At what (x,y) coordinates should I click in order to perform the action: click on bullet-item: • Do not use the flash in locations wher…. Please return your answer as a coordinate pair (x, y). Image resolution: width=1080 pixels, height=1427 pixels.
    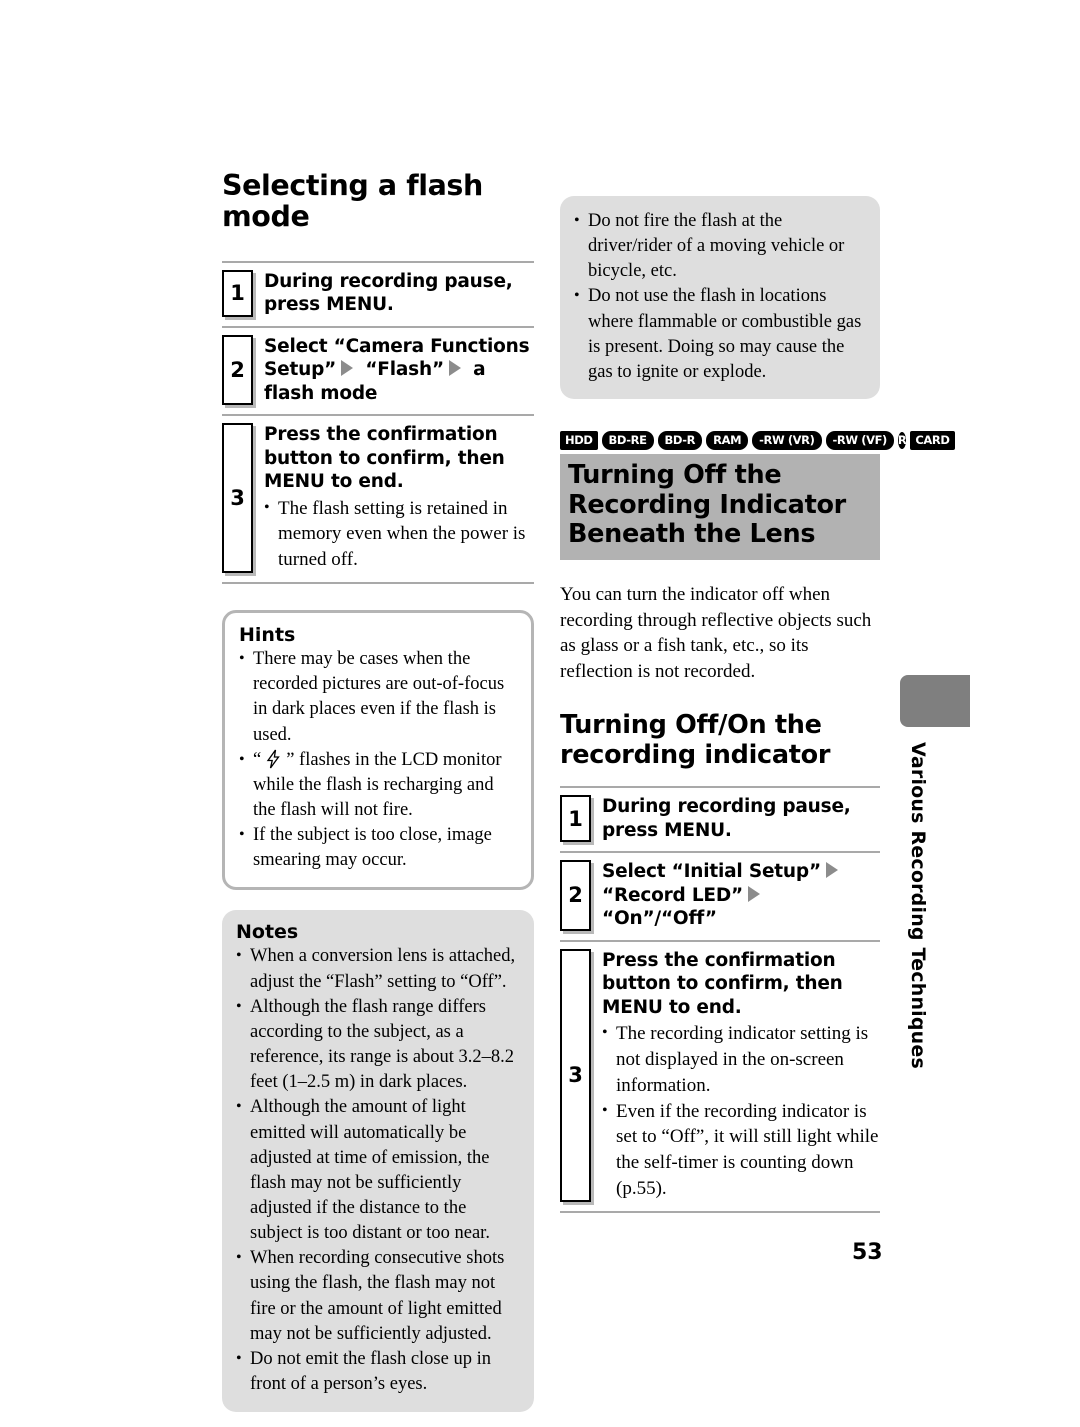
    Looking at the image, I should click on (719, 334).